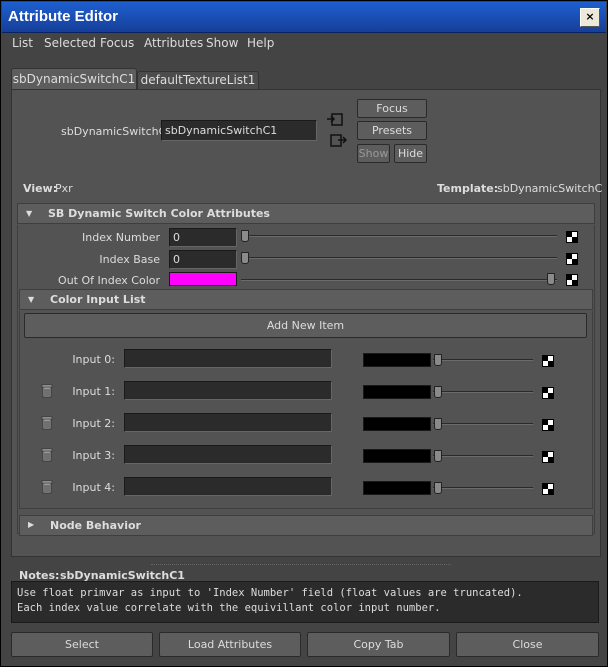 Image resolution: width=608 pixels, height=667 pixels. What do you see at coordinates (399, 280) in the screenshot?
I see `out-of-index-color-slider-track` at bounding box center [399, 280].